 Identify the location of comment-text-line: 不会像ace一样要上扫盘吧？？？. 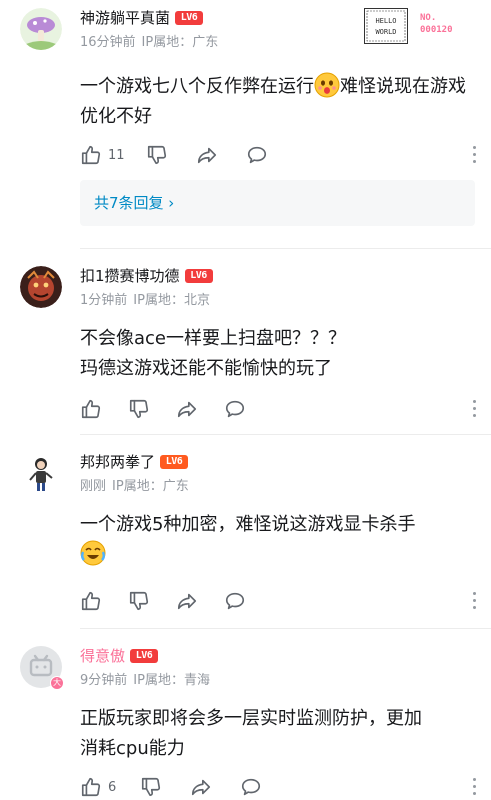
(213, 338).